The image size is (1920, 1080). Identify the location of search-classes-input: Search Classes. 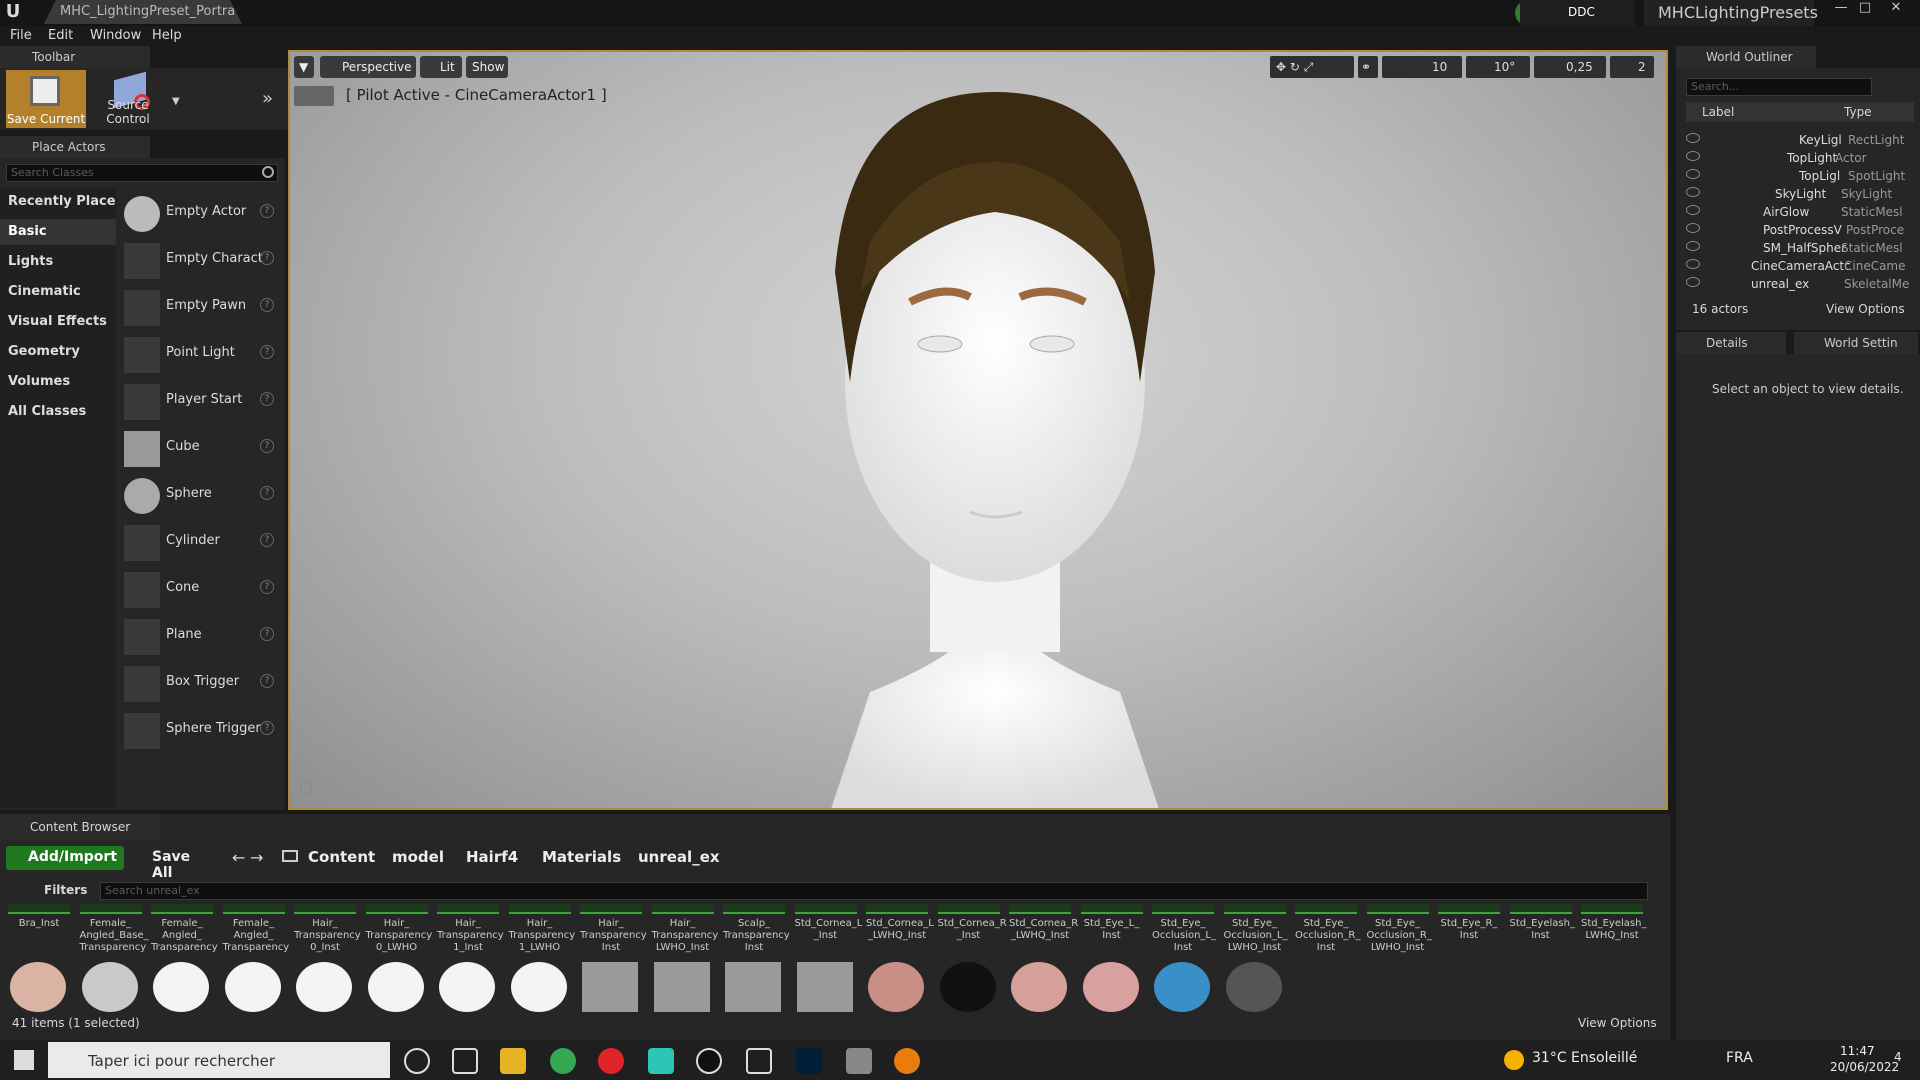
(142, 173).